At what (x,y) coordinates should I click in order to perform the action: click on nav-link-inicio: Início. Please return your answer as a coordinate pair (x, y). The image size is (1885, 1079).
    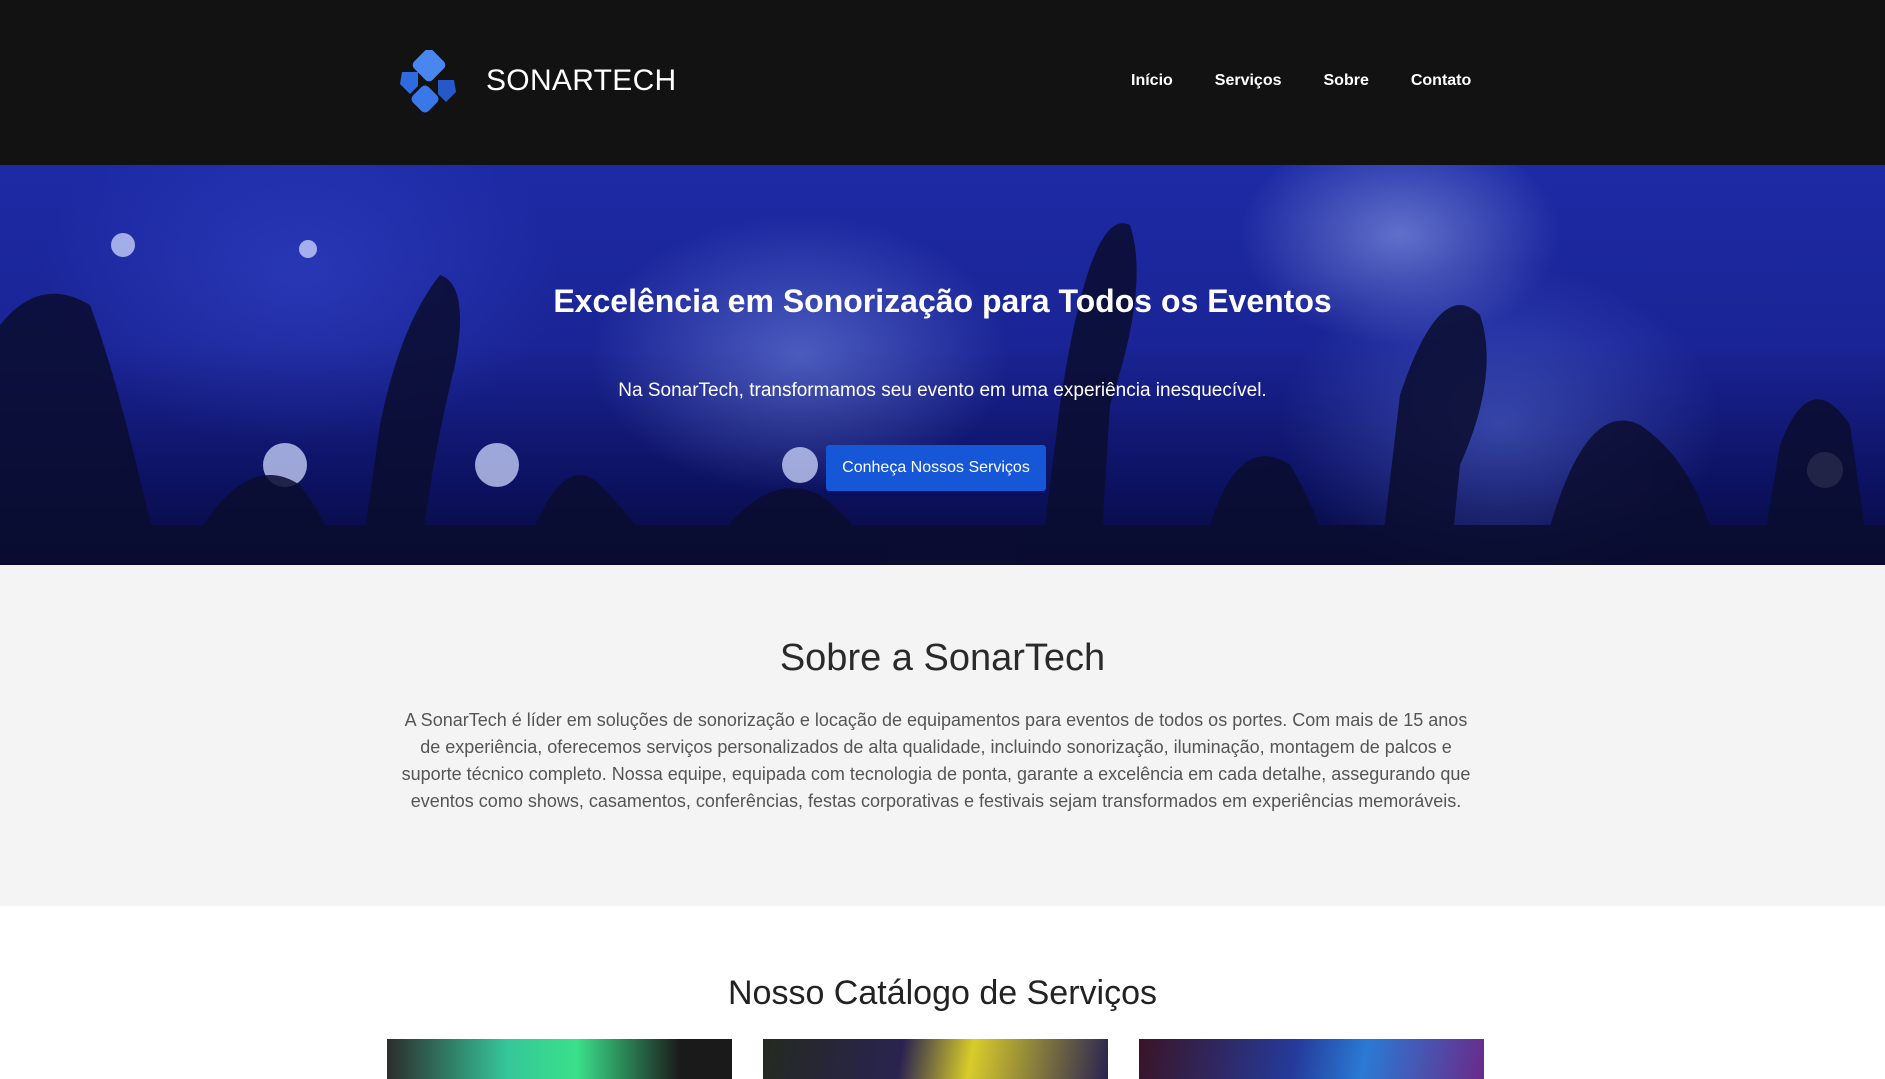
    Looking at the image, I should click on (1152, 81).